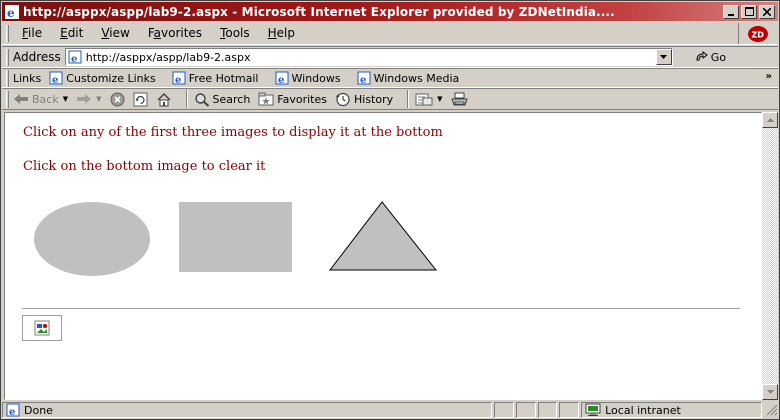  What do you see at coordinates (593, 409) in the screenshot?
I see `local-intranet-icon` at bounding box center [593, 409].